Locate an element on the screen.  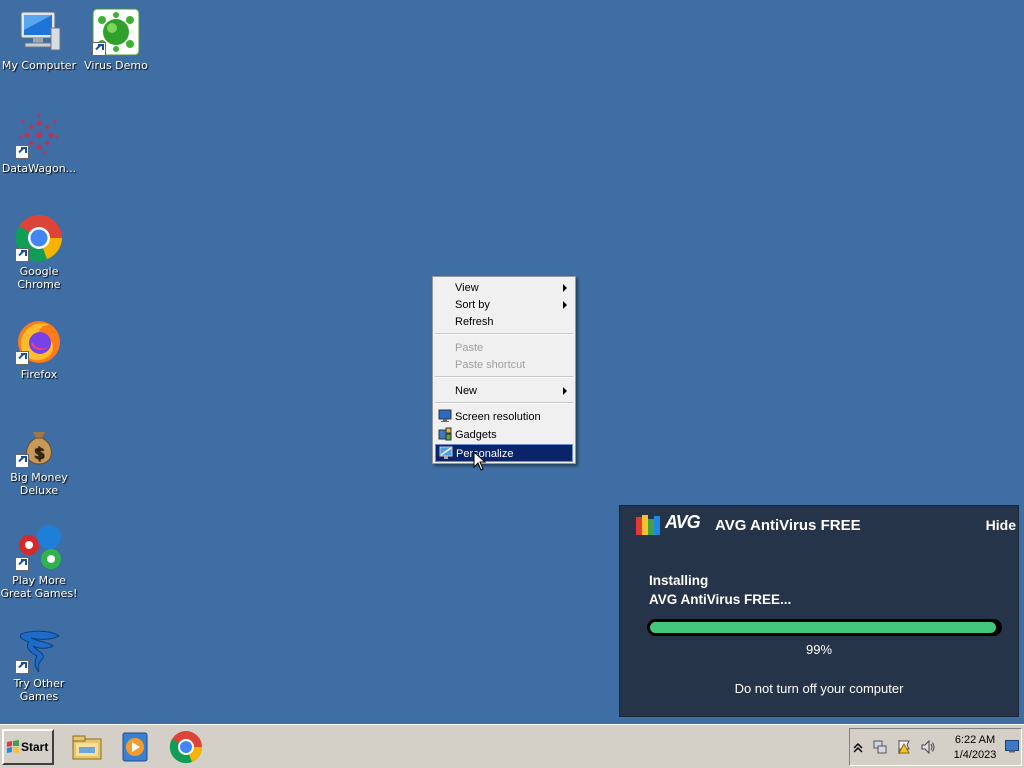
system-tray: 6:22 AM 1/4/2023 is located at coordinates (935, 747).